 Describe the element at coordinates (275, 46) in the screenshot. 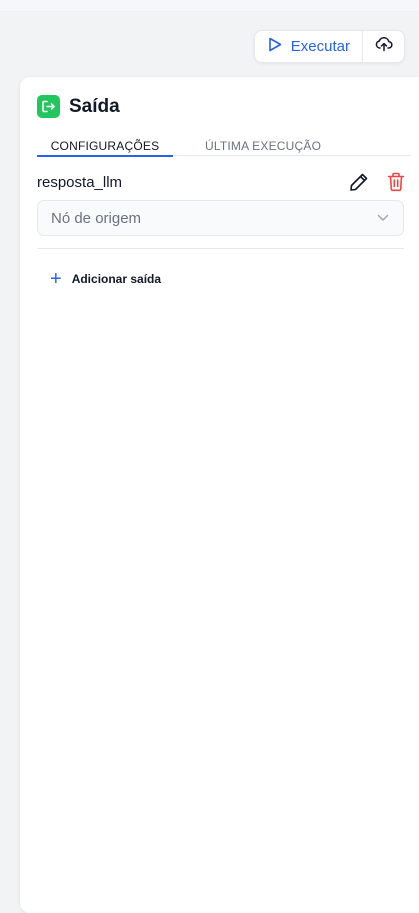

I see `play-icon` at that location.